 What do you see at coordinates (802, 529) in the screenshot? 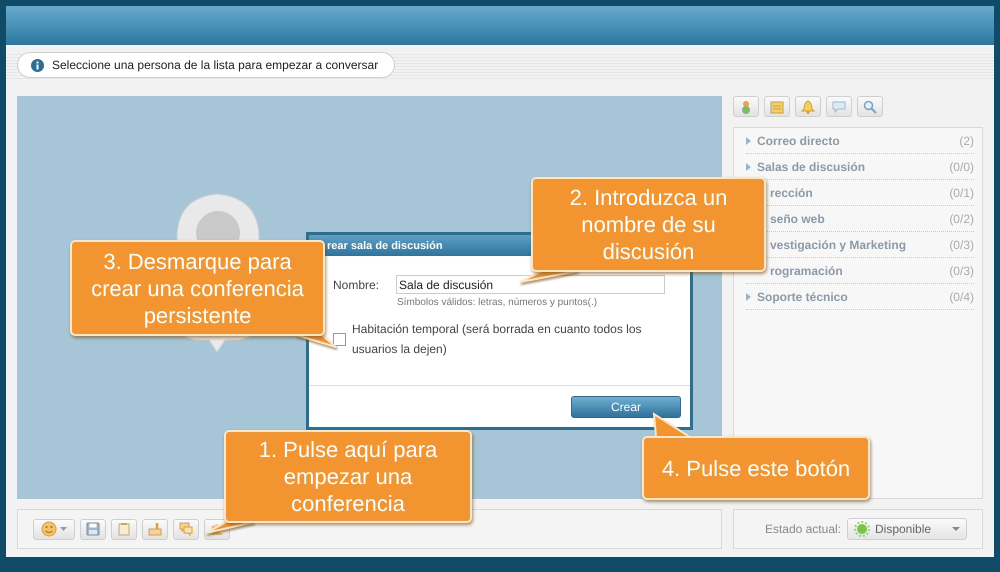
I see `status-label: Estado actual:` at bounding box center [802, 529].